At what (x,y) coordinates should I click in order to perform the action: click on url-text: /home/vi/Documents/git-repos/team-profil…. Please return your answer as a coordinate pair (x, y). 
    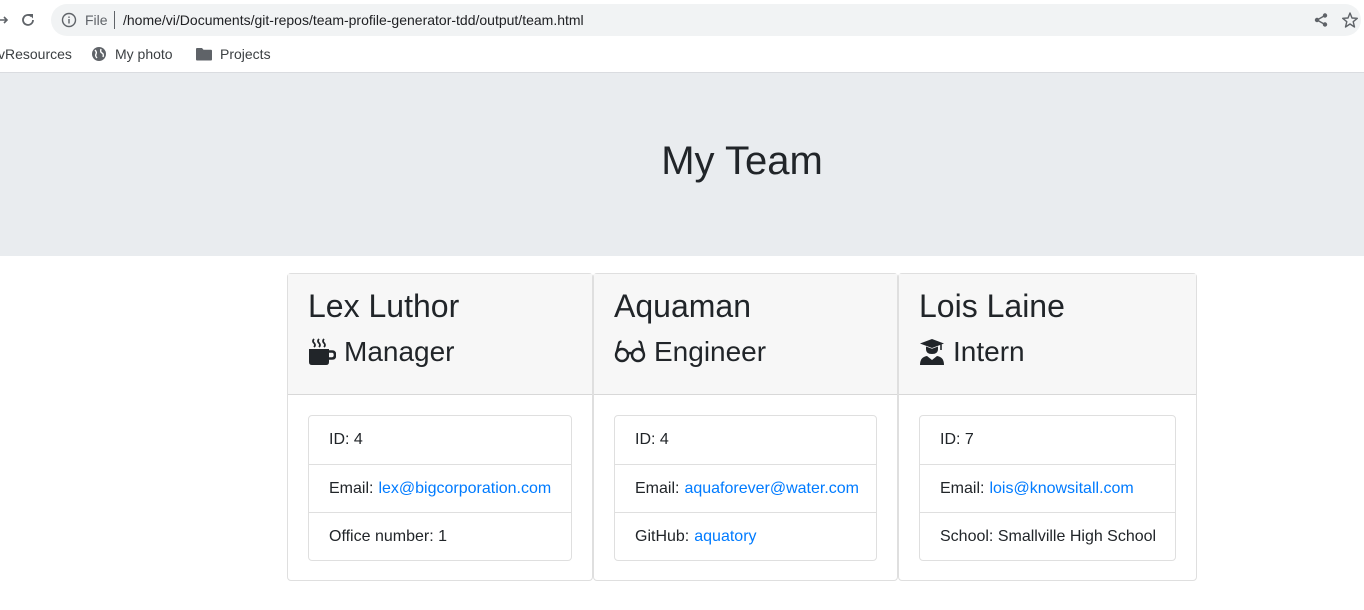
    Looking at the image, I should click on (353, 20).